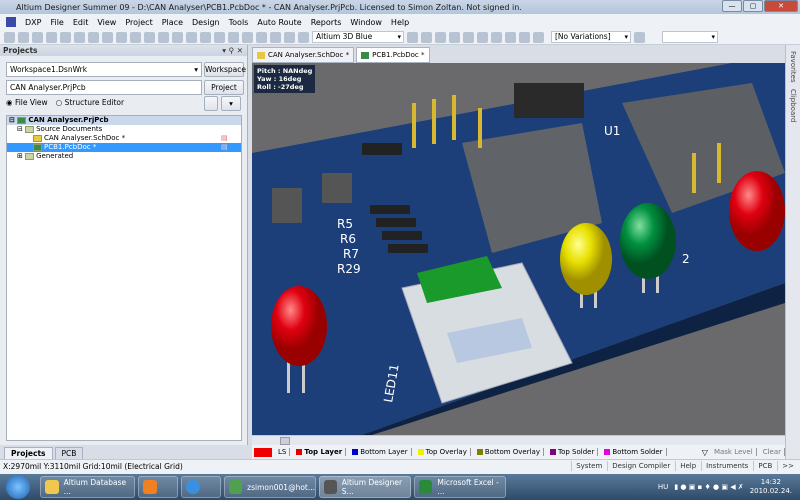 This screenshot has width=800, height=500. Describe the element at coordinates (764, 466) in the screenshot. I see `pcb-button: PCB` at that location.